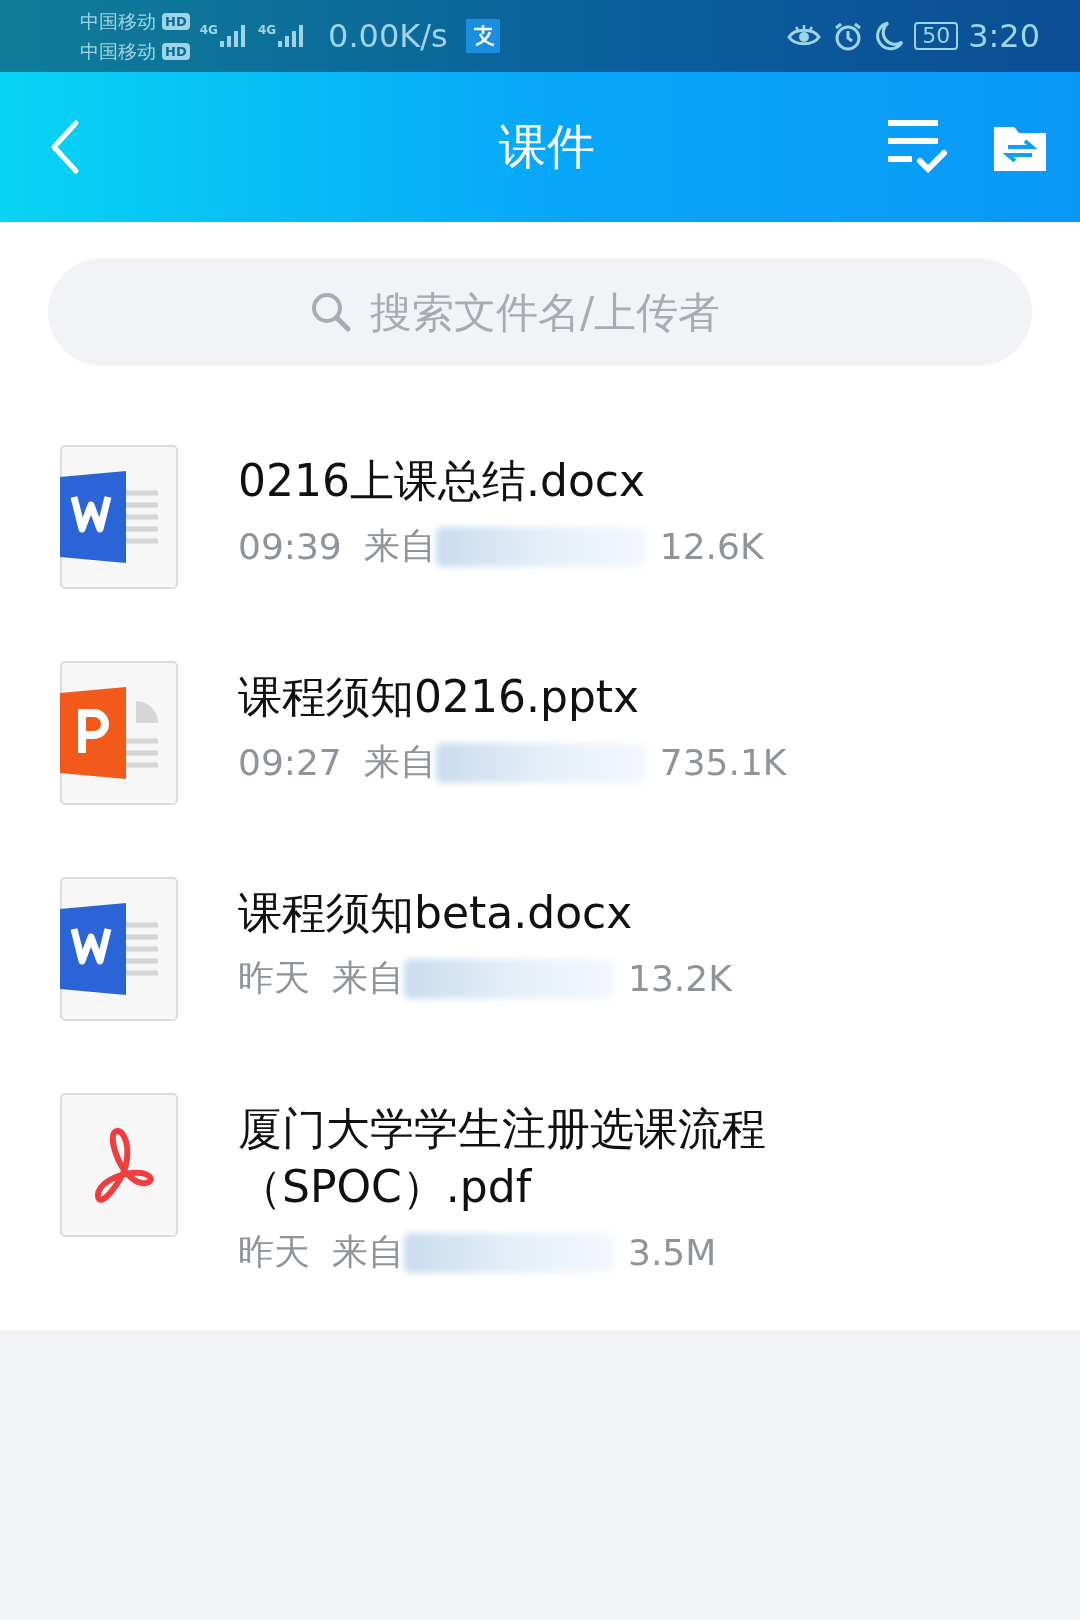 The height and width of the screenshot is (1620, 1080). What do you see at coordinates (917, 147) in the screenshot?
I see `multi-select-button` at bounding box center [917, 147].